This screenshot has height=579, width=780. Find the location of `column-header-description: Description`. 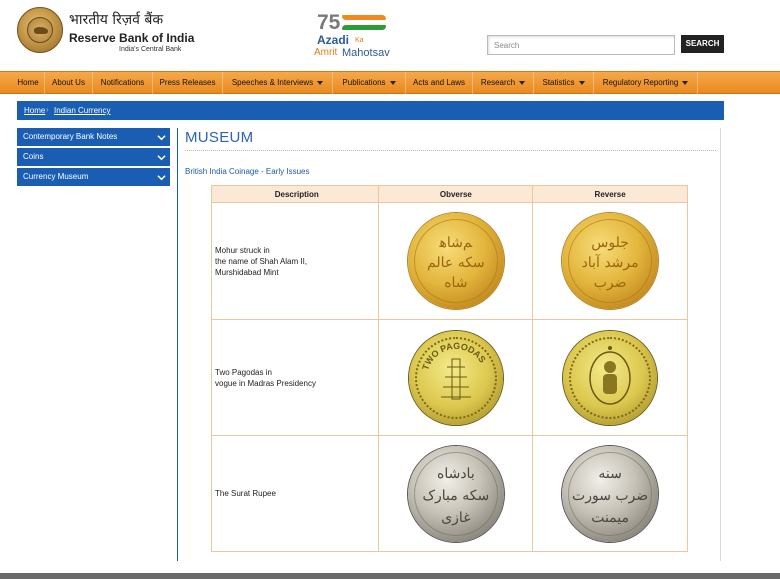

column-header-description: Description is located at coordinates (295, 194).